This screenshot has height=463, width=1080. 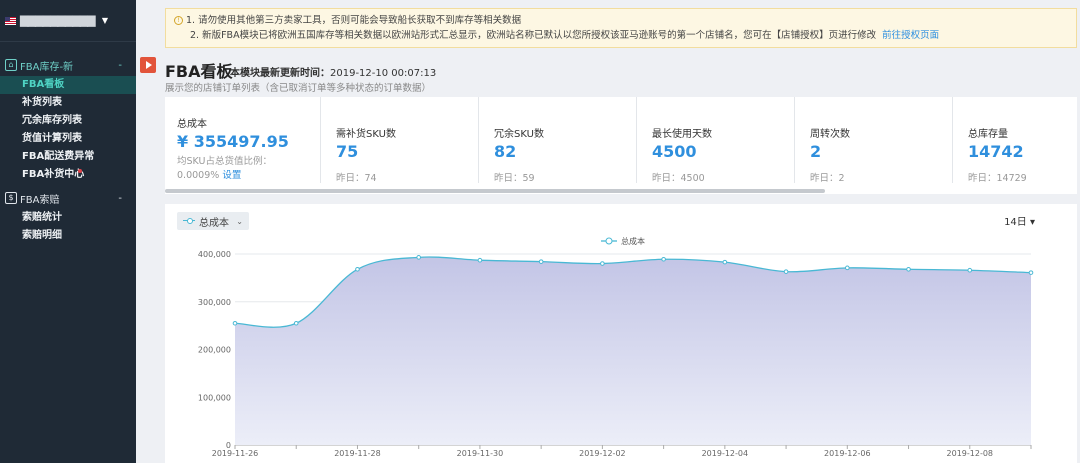 I want to click on settings-link: 设置, so click(x=231, y=175).